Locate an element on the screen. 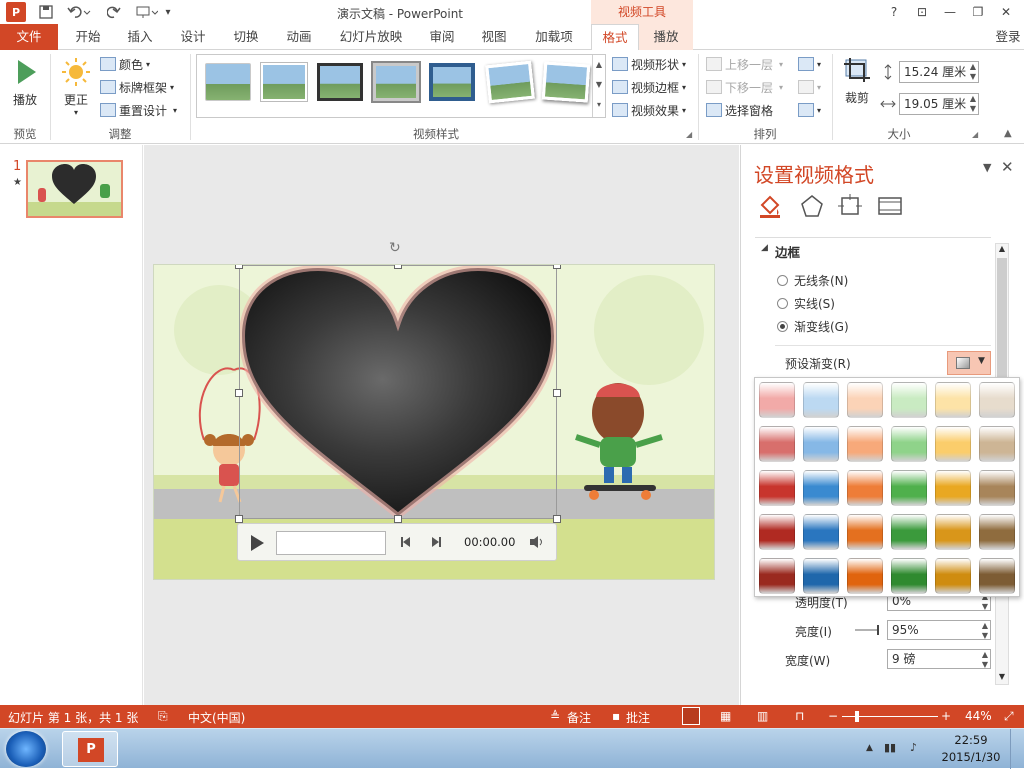  tab-addins: 加载项 is located at coordinates (554, 37).